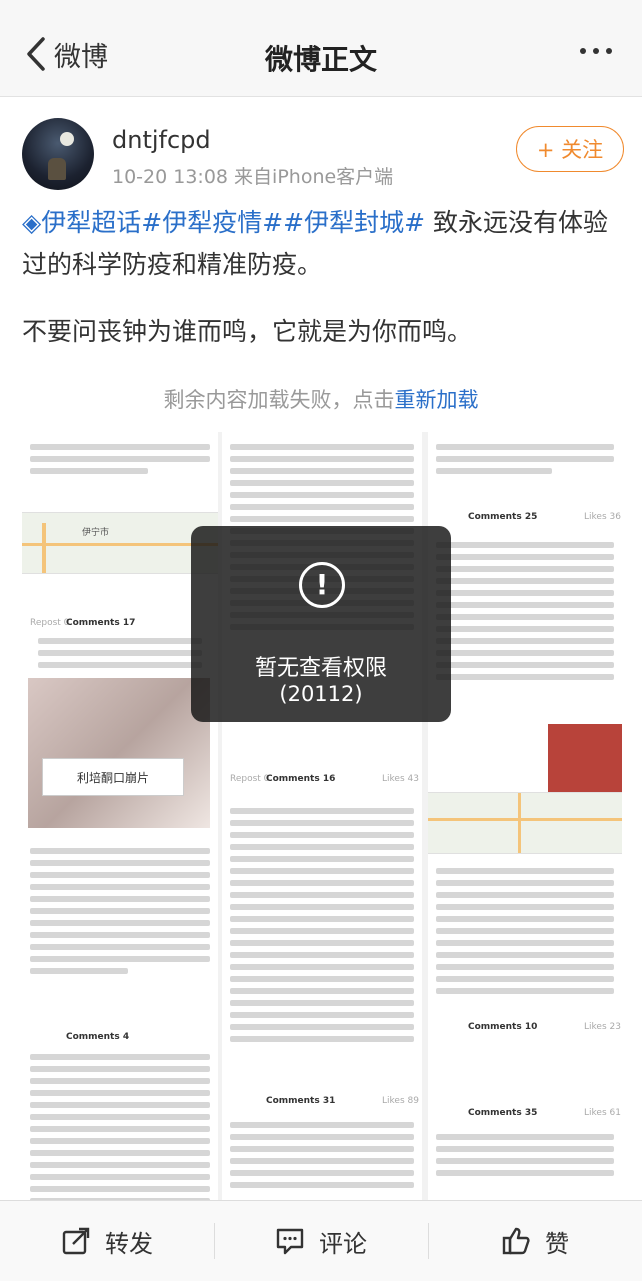 This screenshot has width=642, height=1281. What do you see at coordinates (503, 1027) in the screenshot?
I see `col3-comments-2: Comments 10` at bounding box center [503, 1027].